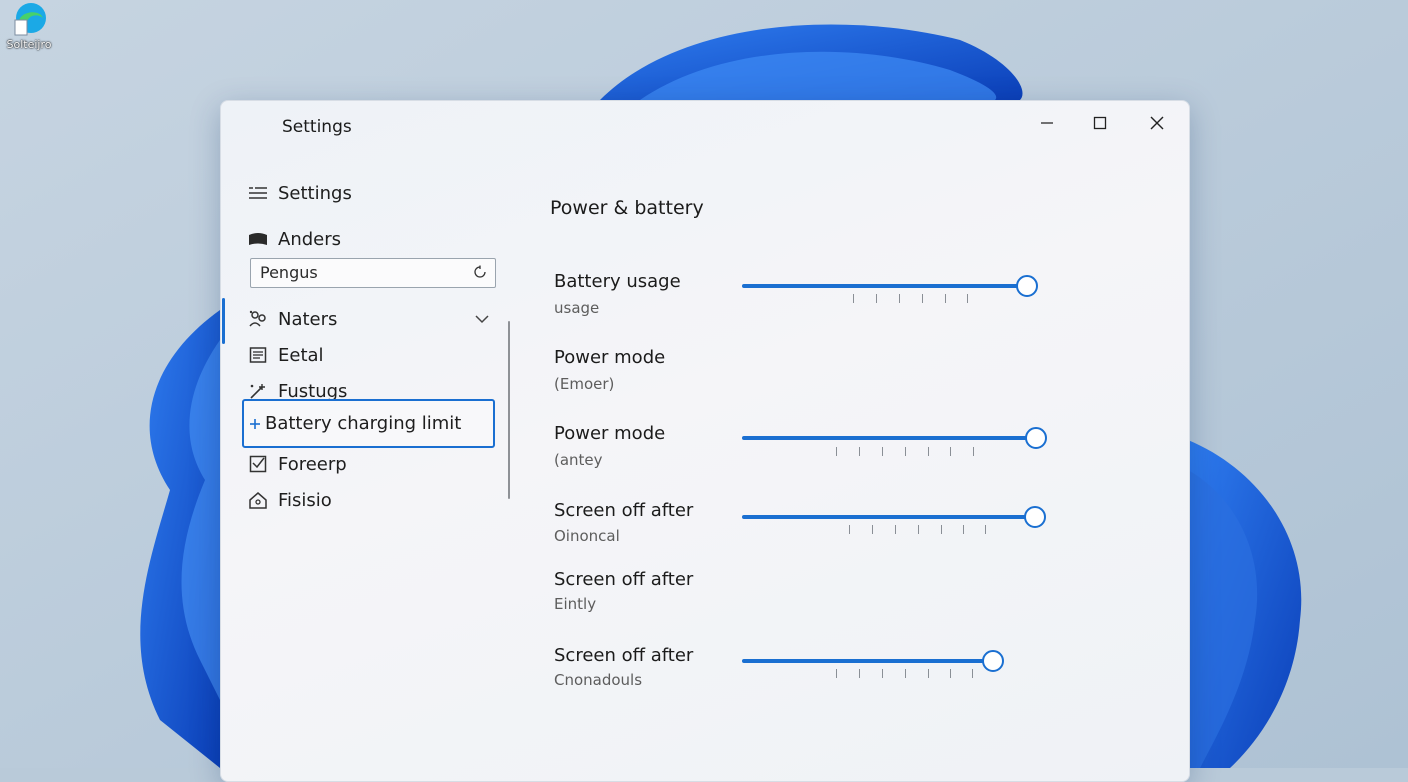  Describe the element at coordinates (301, 355) in the screenshot. I see `sidebar-item-label: Eetal` at that location.